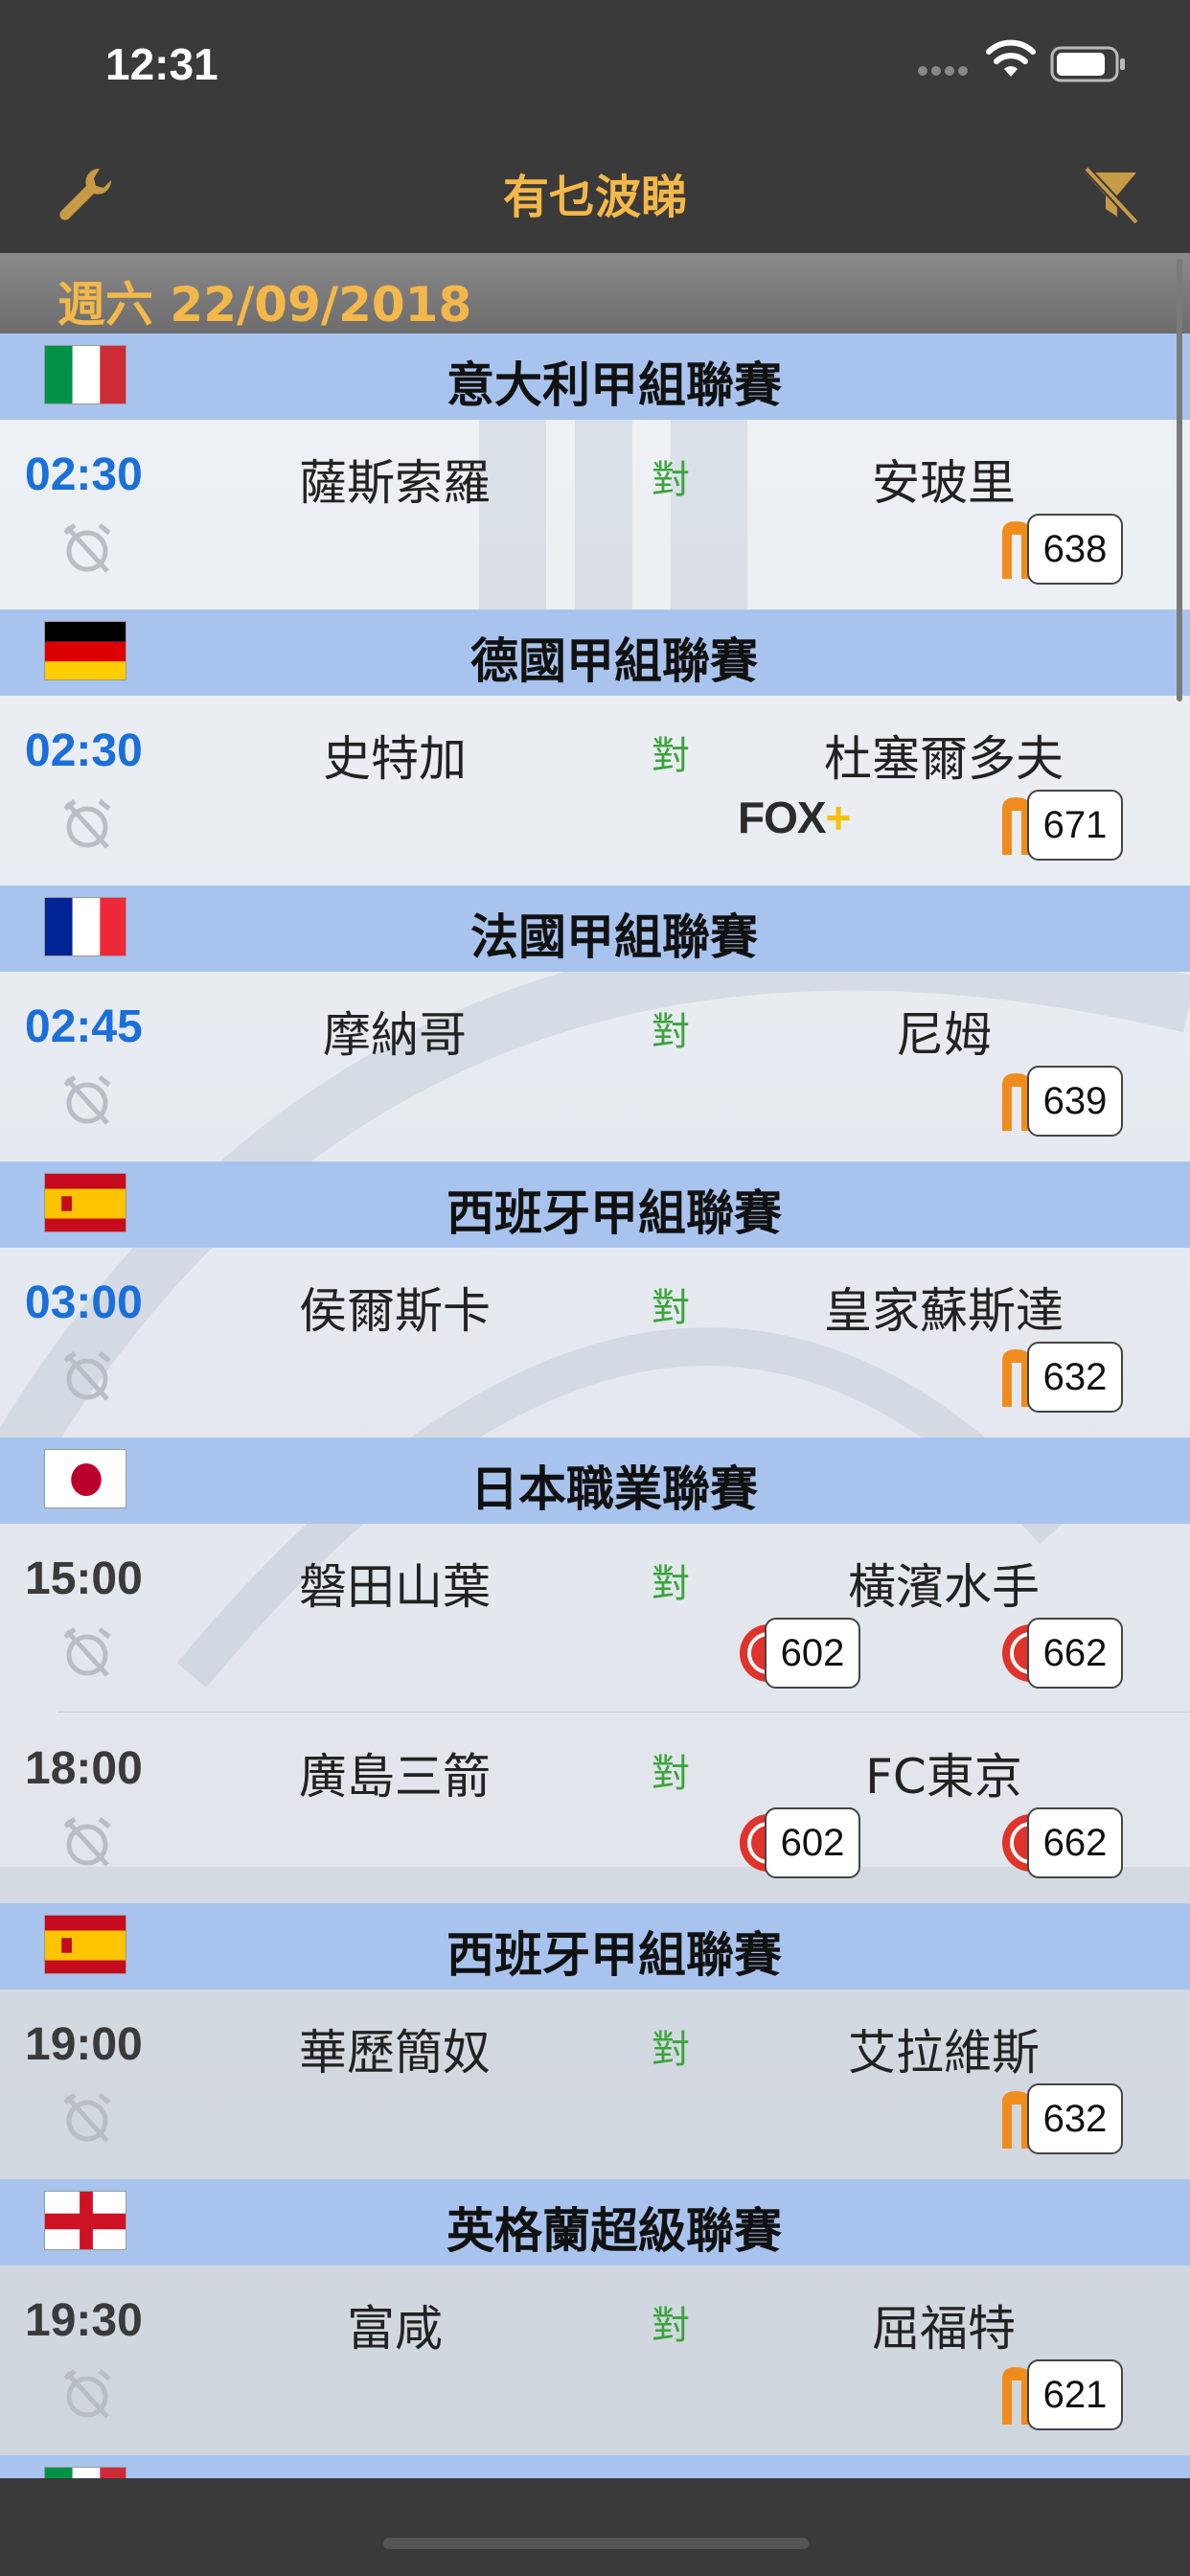 The image size is (1190, 2576). Describe the element at coordinates (1088, 64) in the screenshot. I see `battery-icon` at that location.